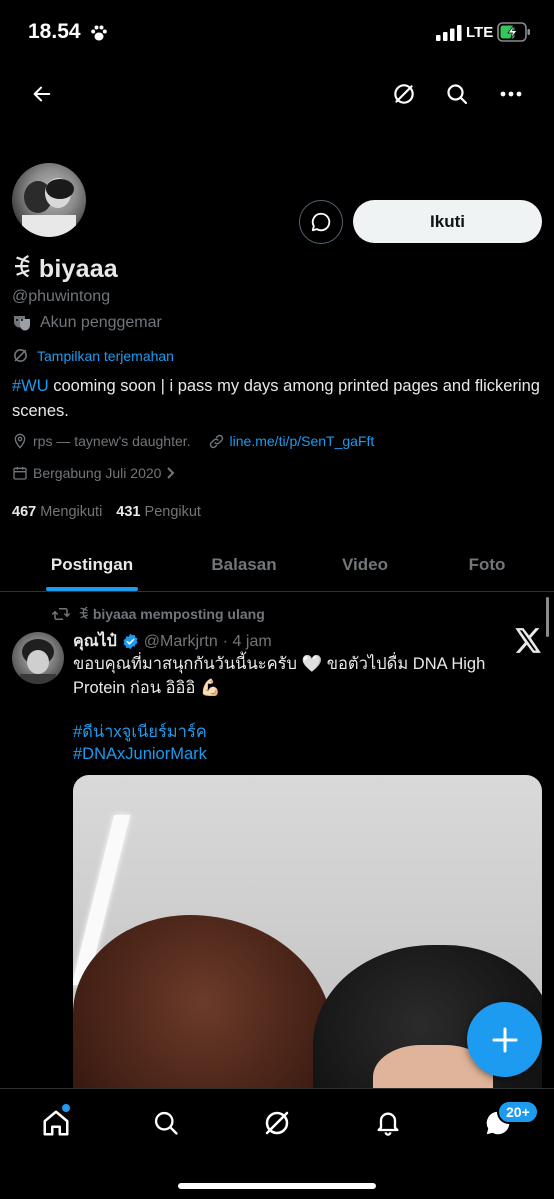 The height and width of the screenshot is (1199, 554). I want to click on back-arrow-icon, so click(42, 94).